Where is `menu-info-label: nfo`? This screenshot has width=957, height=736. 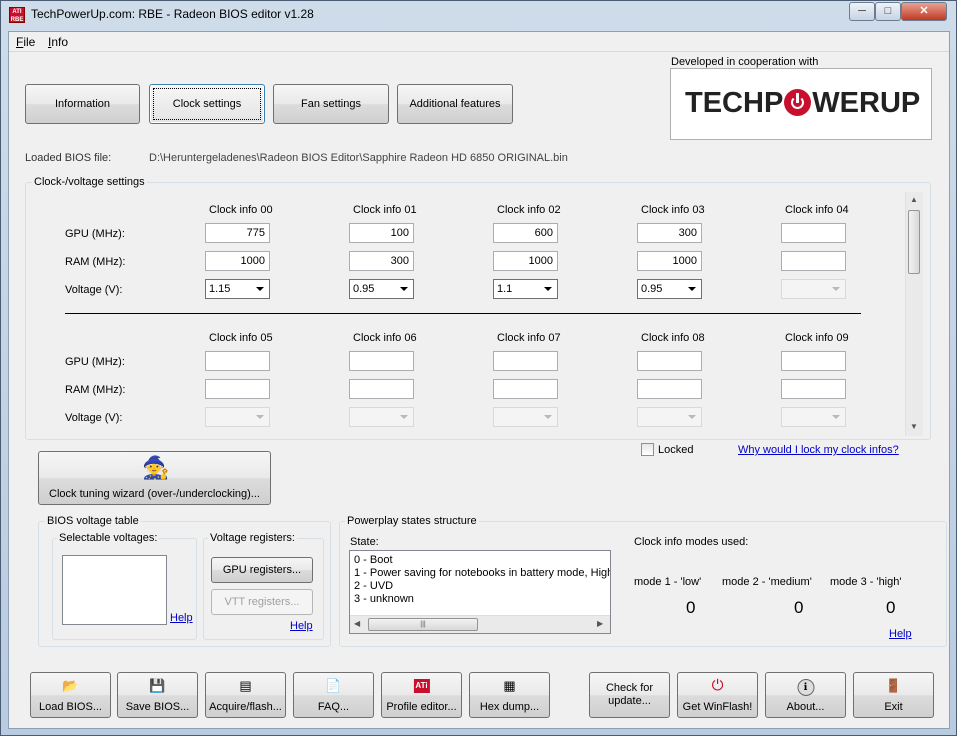 menu-info-label: nfo is located at coordinates (60, 42).